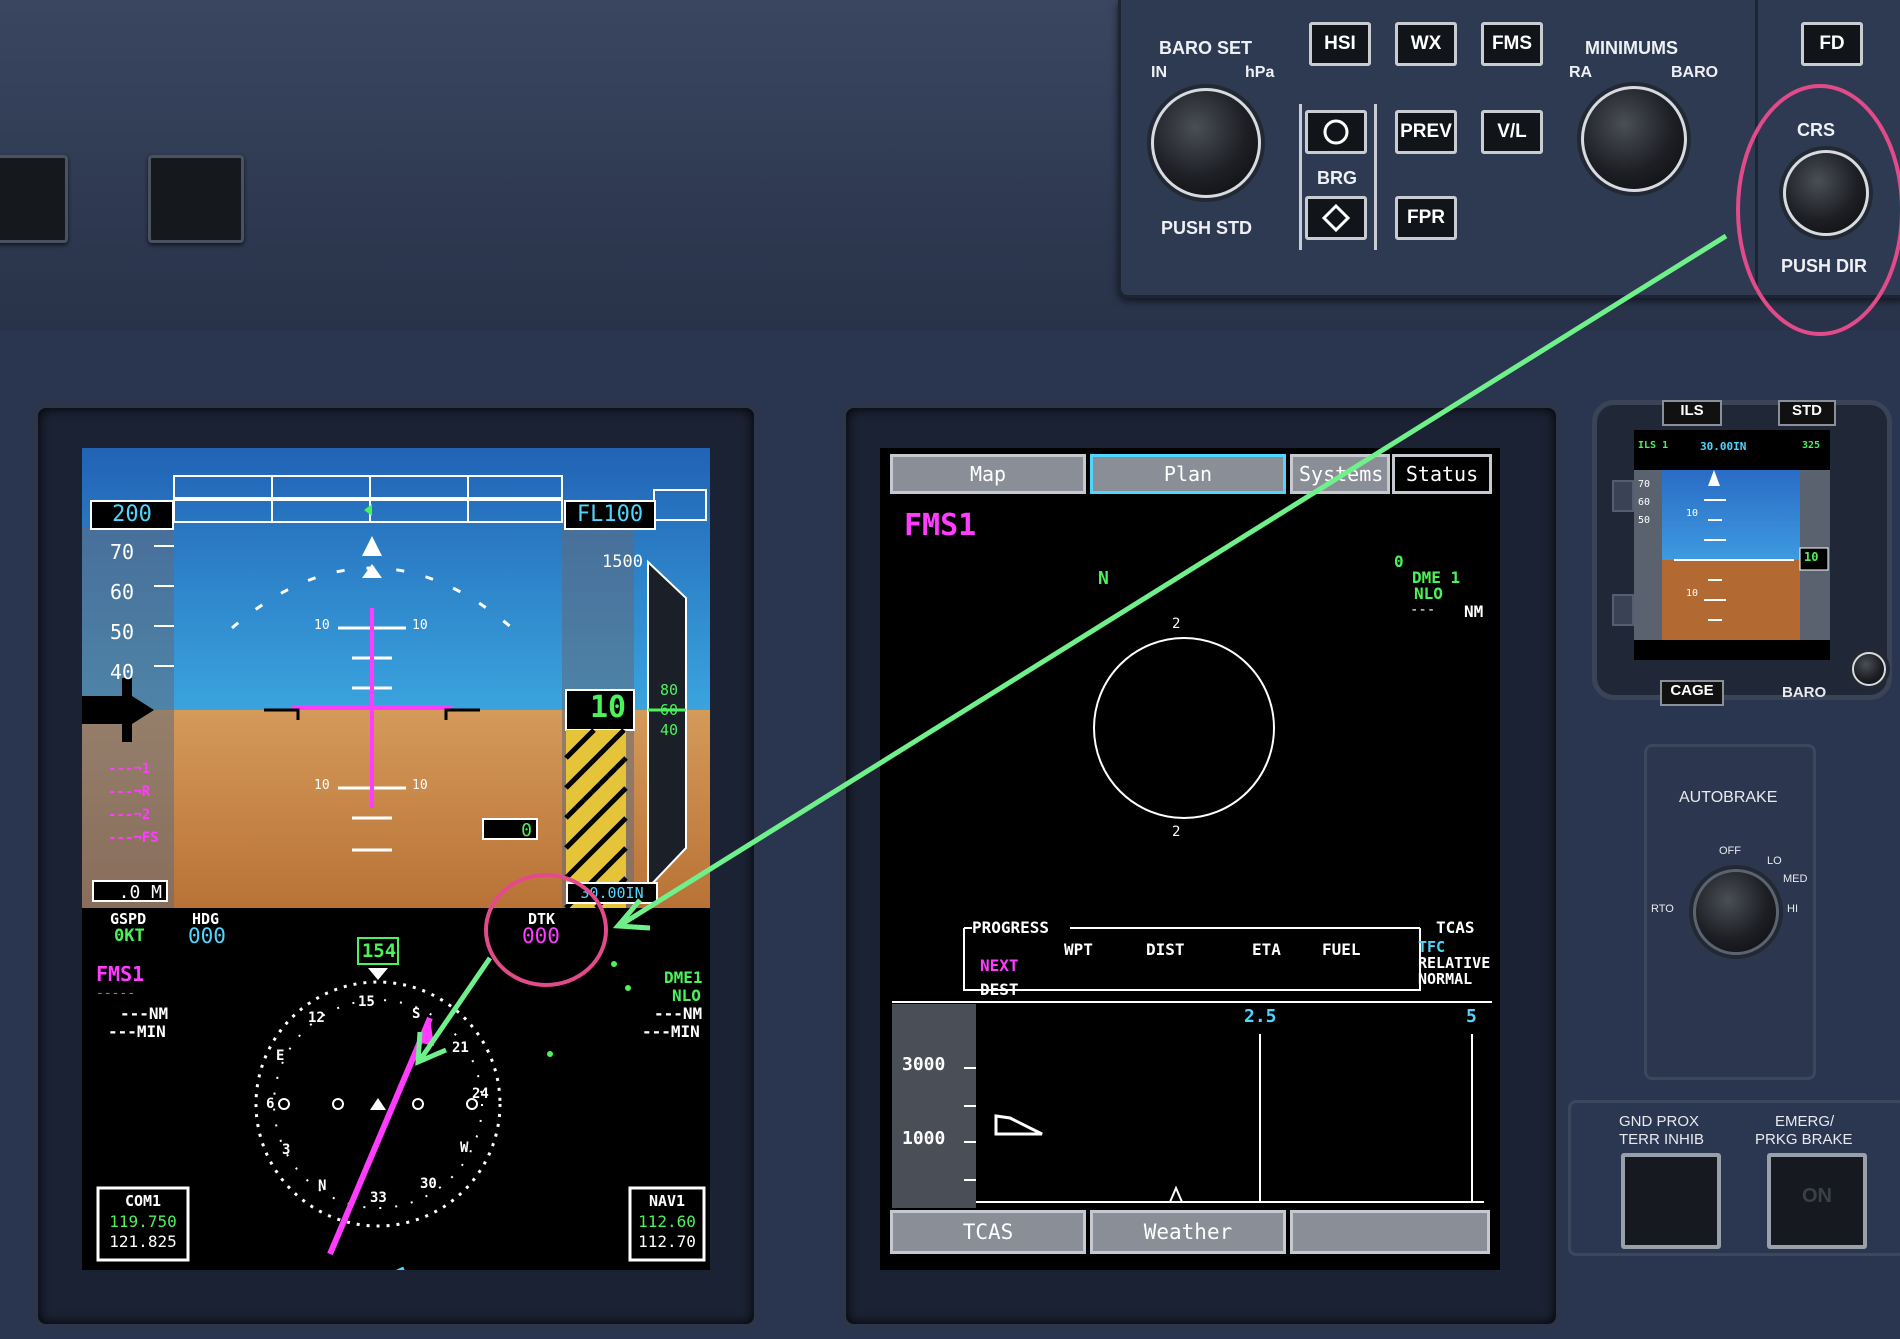 The image size is (1900, 1339). I want to click on compass-label: 21, so click(460, 1048).